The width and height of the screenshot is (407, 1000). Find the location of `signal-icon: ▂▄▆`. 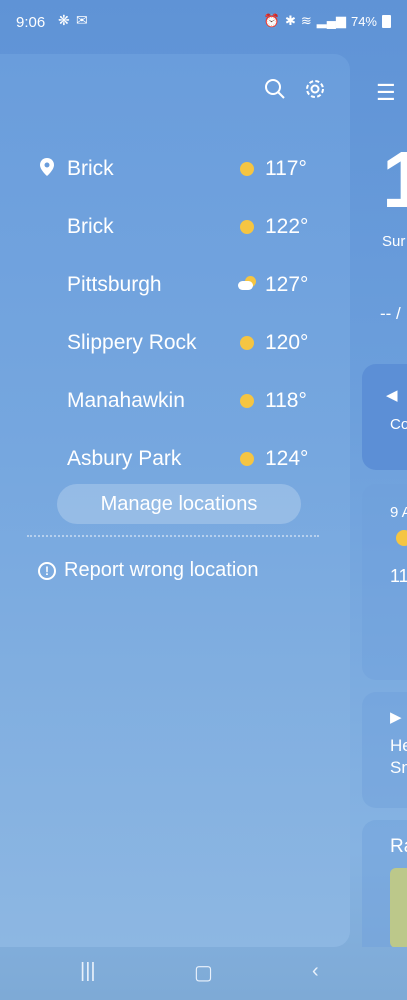

signal-icon: ▂▄▆ is located at coordinates (331, 20).